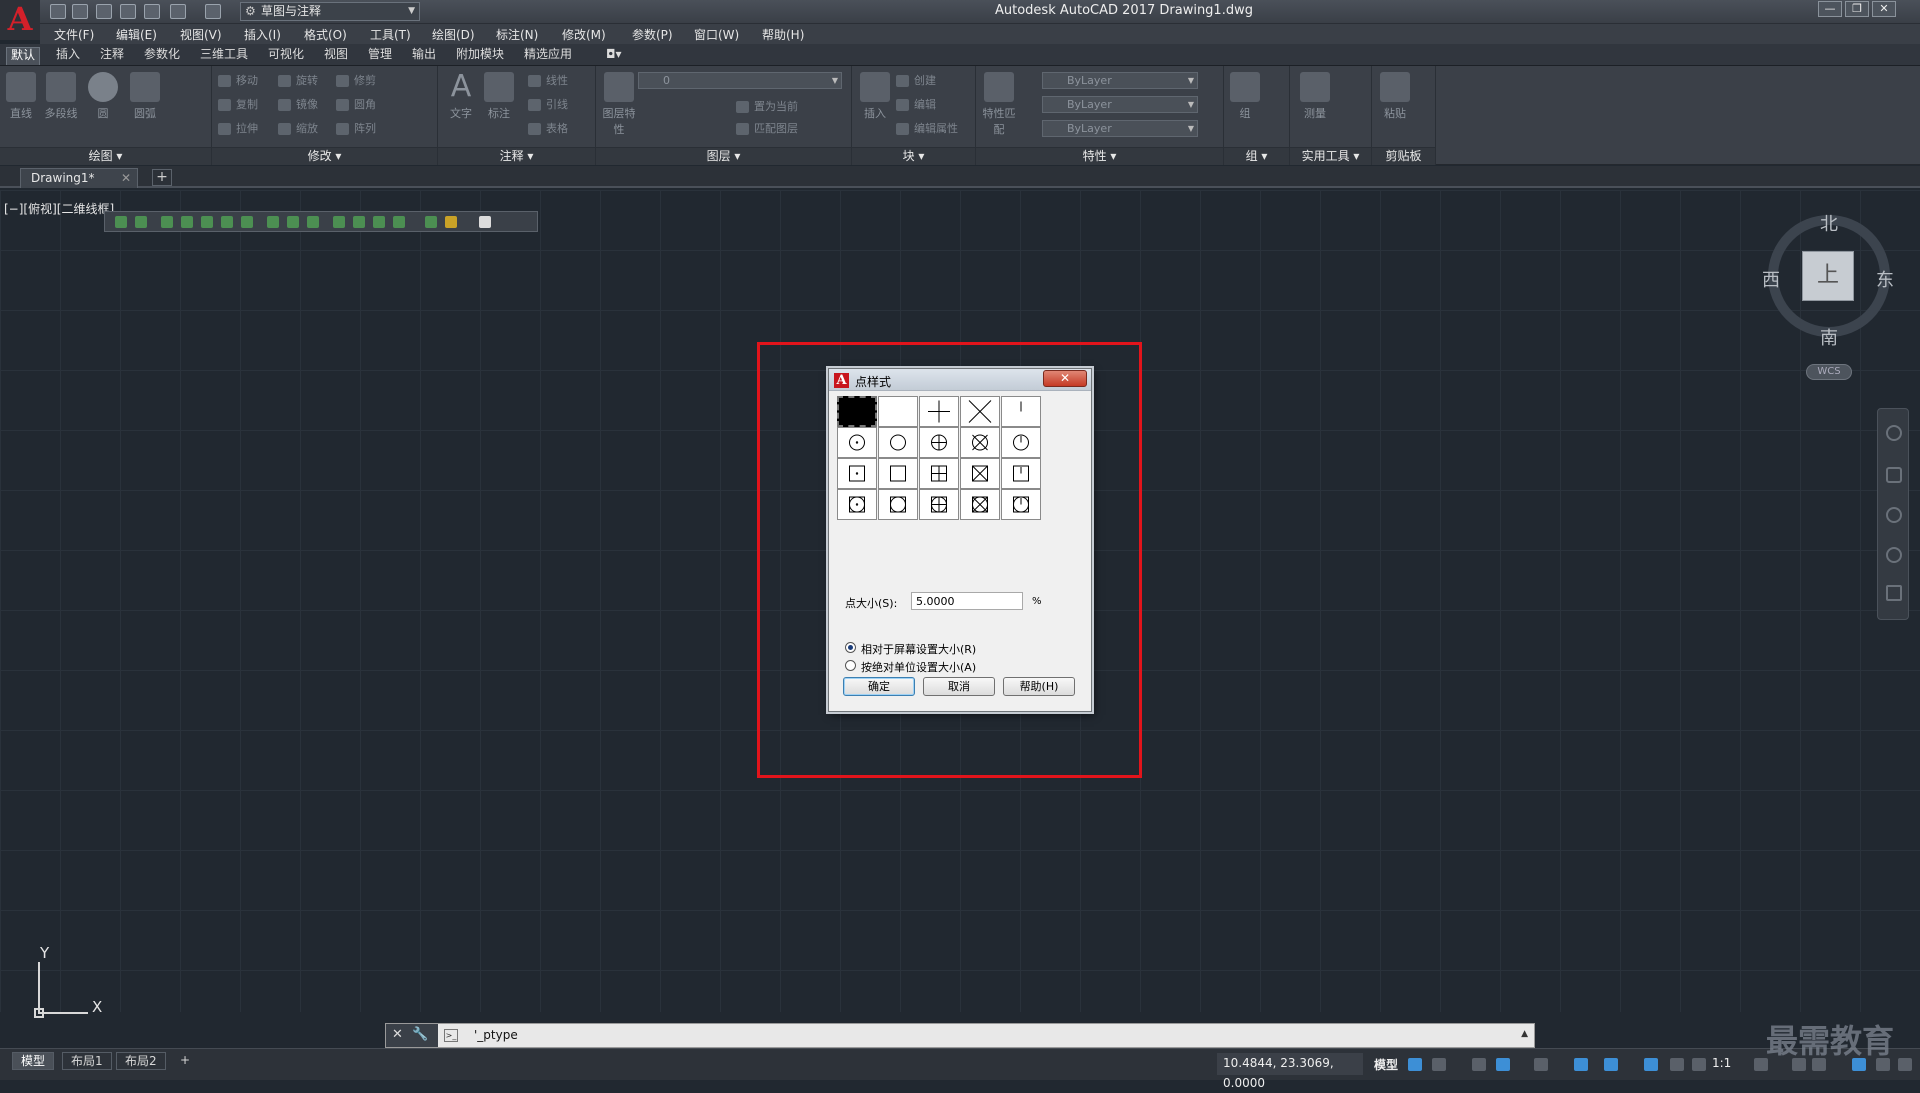 The width and height of the screenshot is (1920, 1093). What do you see at coordinates (1699, 1064) in the screenshot?
I see `auto-scale-icon` at bounding box center [1699, 1064].